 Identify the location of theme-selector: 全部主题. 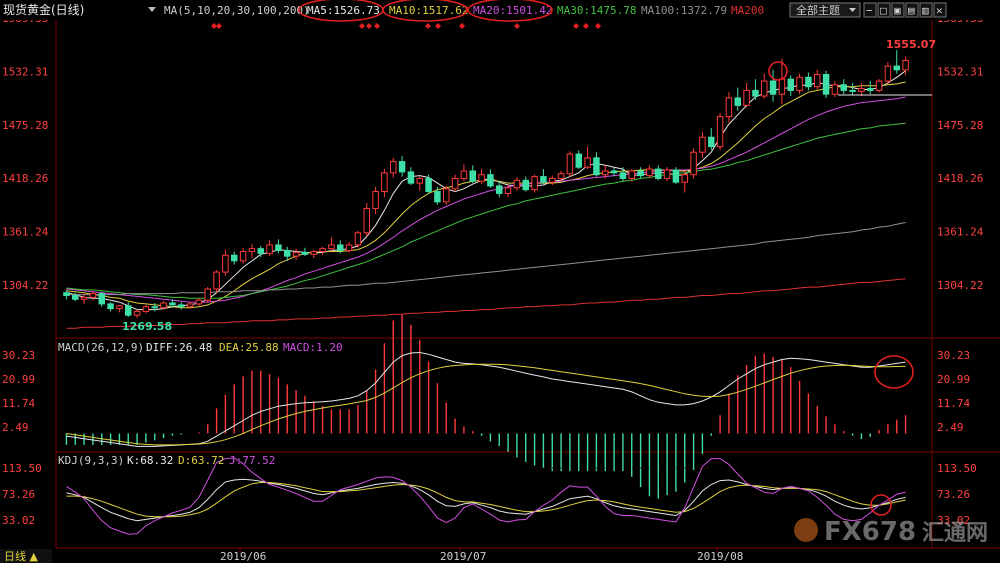
(825, 10).